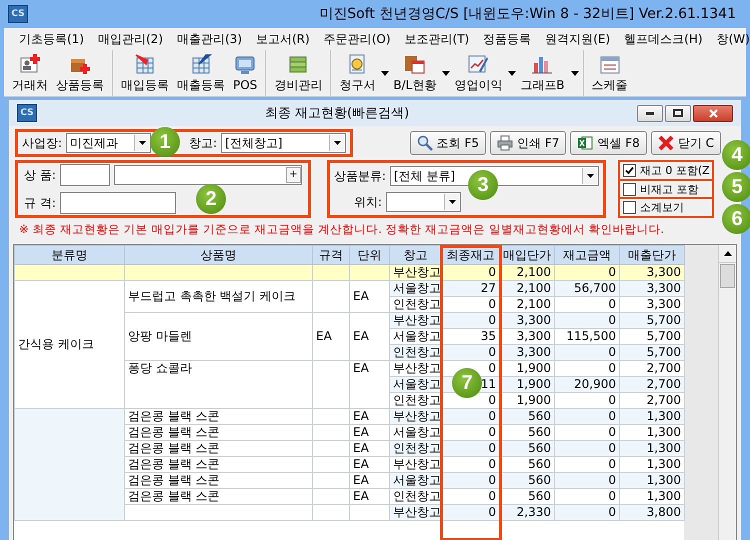 The image size is (750, 540). I want to click on column-header: 상품명, so click(218, 255).